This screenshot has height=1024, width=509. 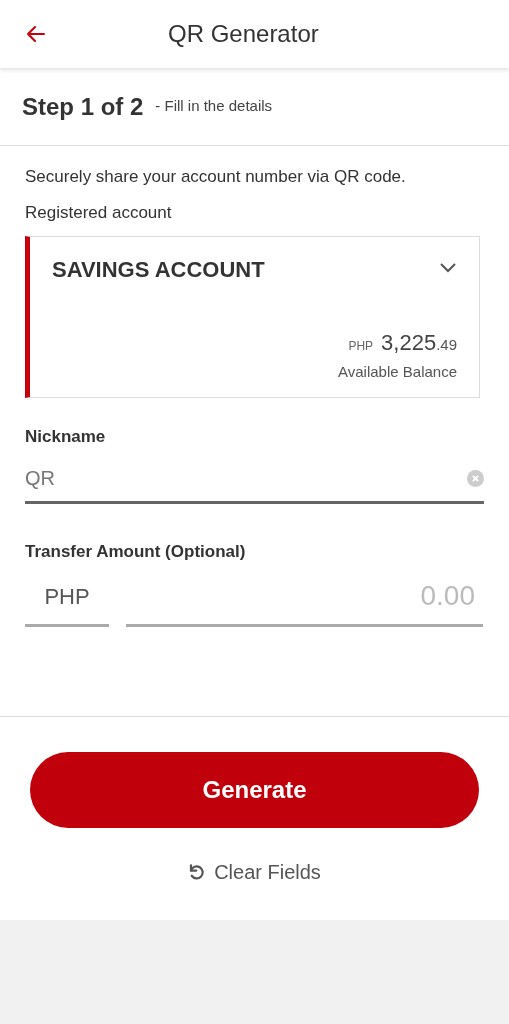 I want to click on field-label: Transfer Amount (Optional), so click(x=136, y=551).